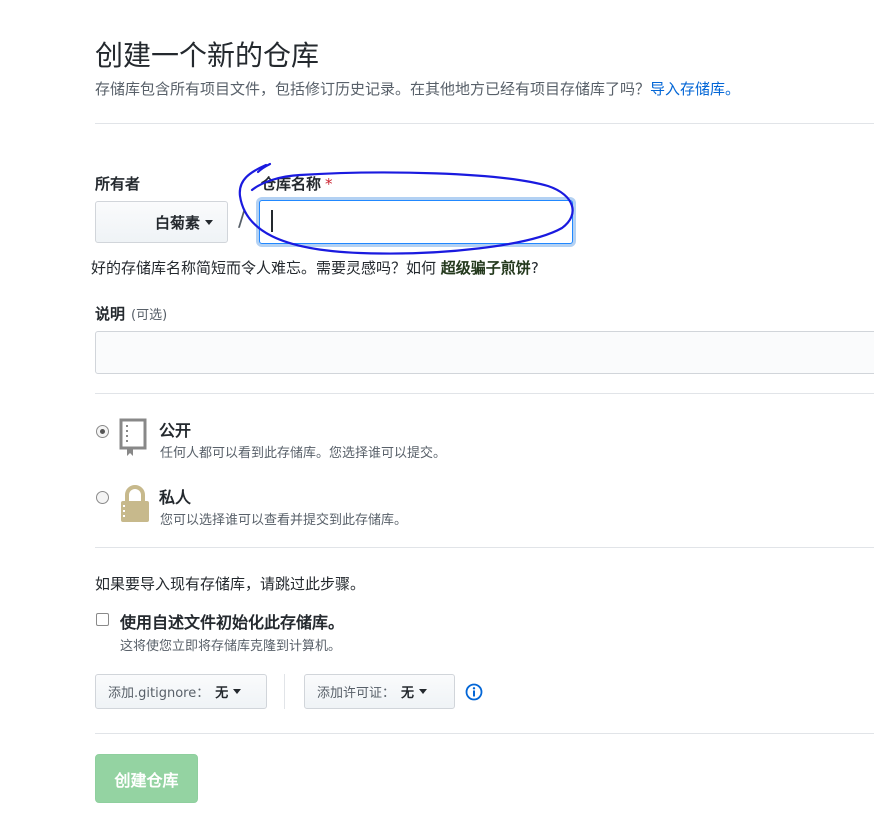 Image resolution: width=874 pixels, height=835 pixels. I want to click on repo-name-label-text: 仓库名称, so click(291, 184).